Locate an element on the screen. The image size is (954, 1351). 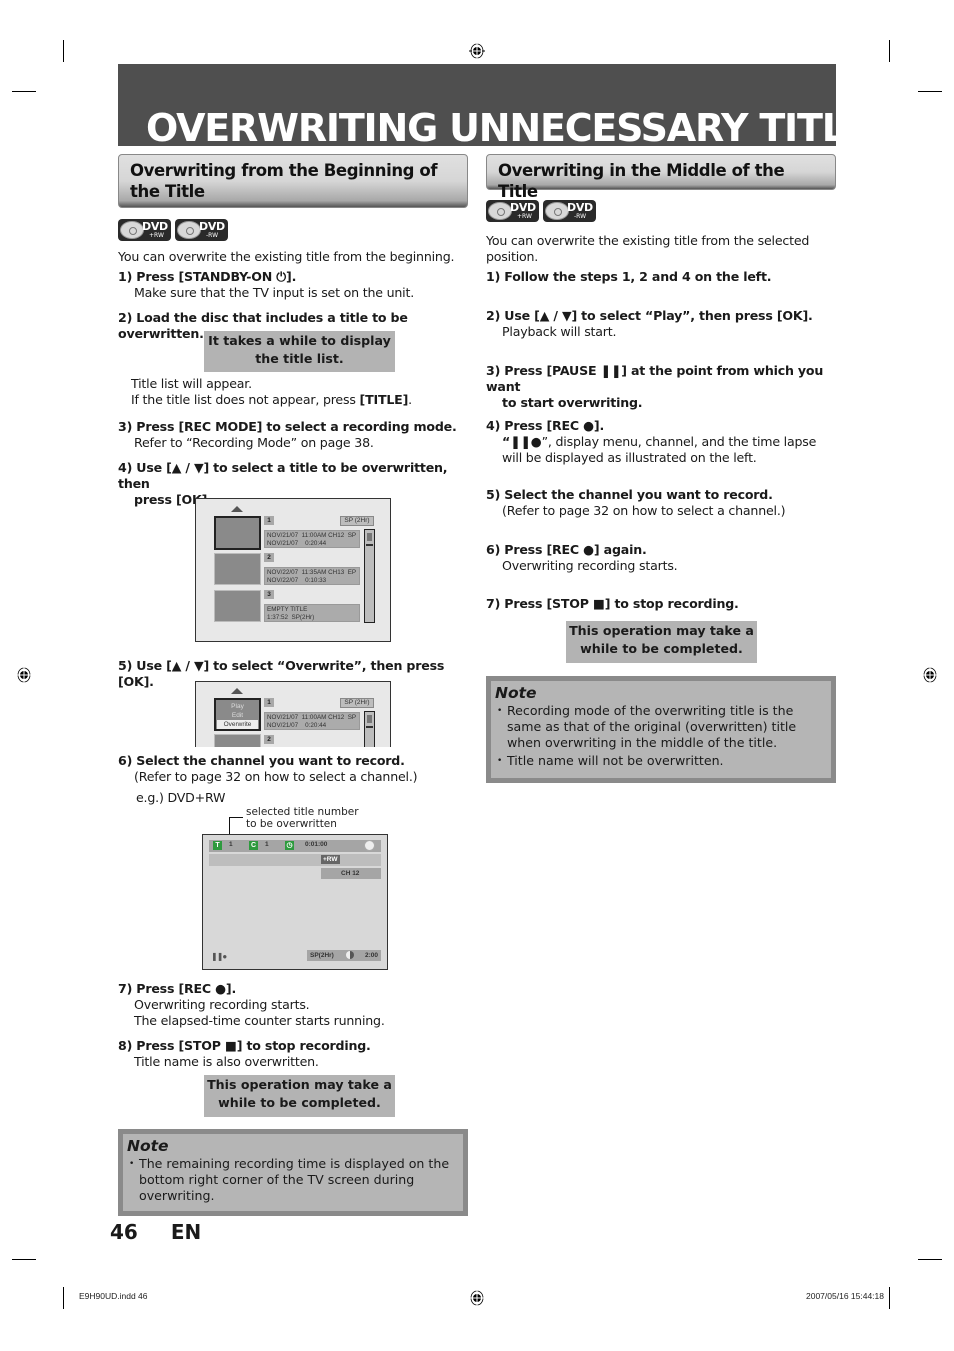
page-banner: OVERWRITING UNNECESSARY TITLE is located at coordinates (494, 107).